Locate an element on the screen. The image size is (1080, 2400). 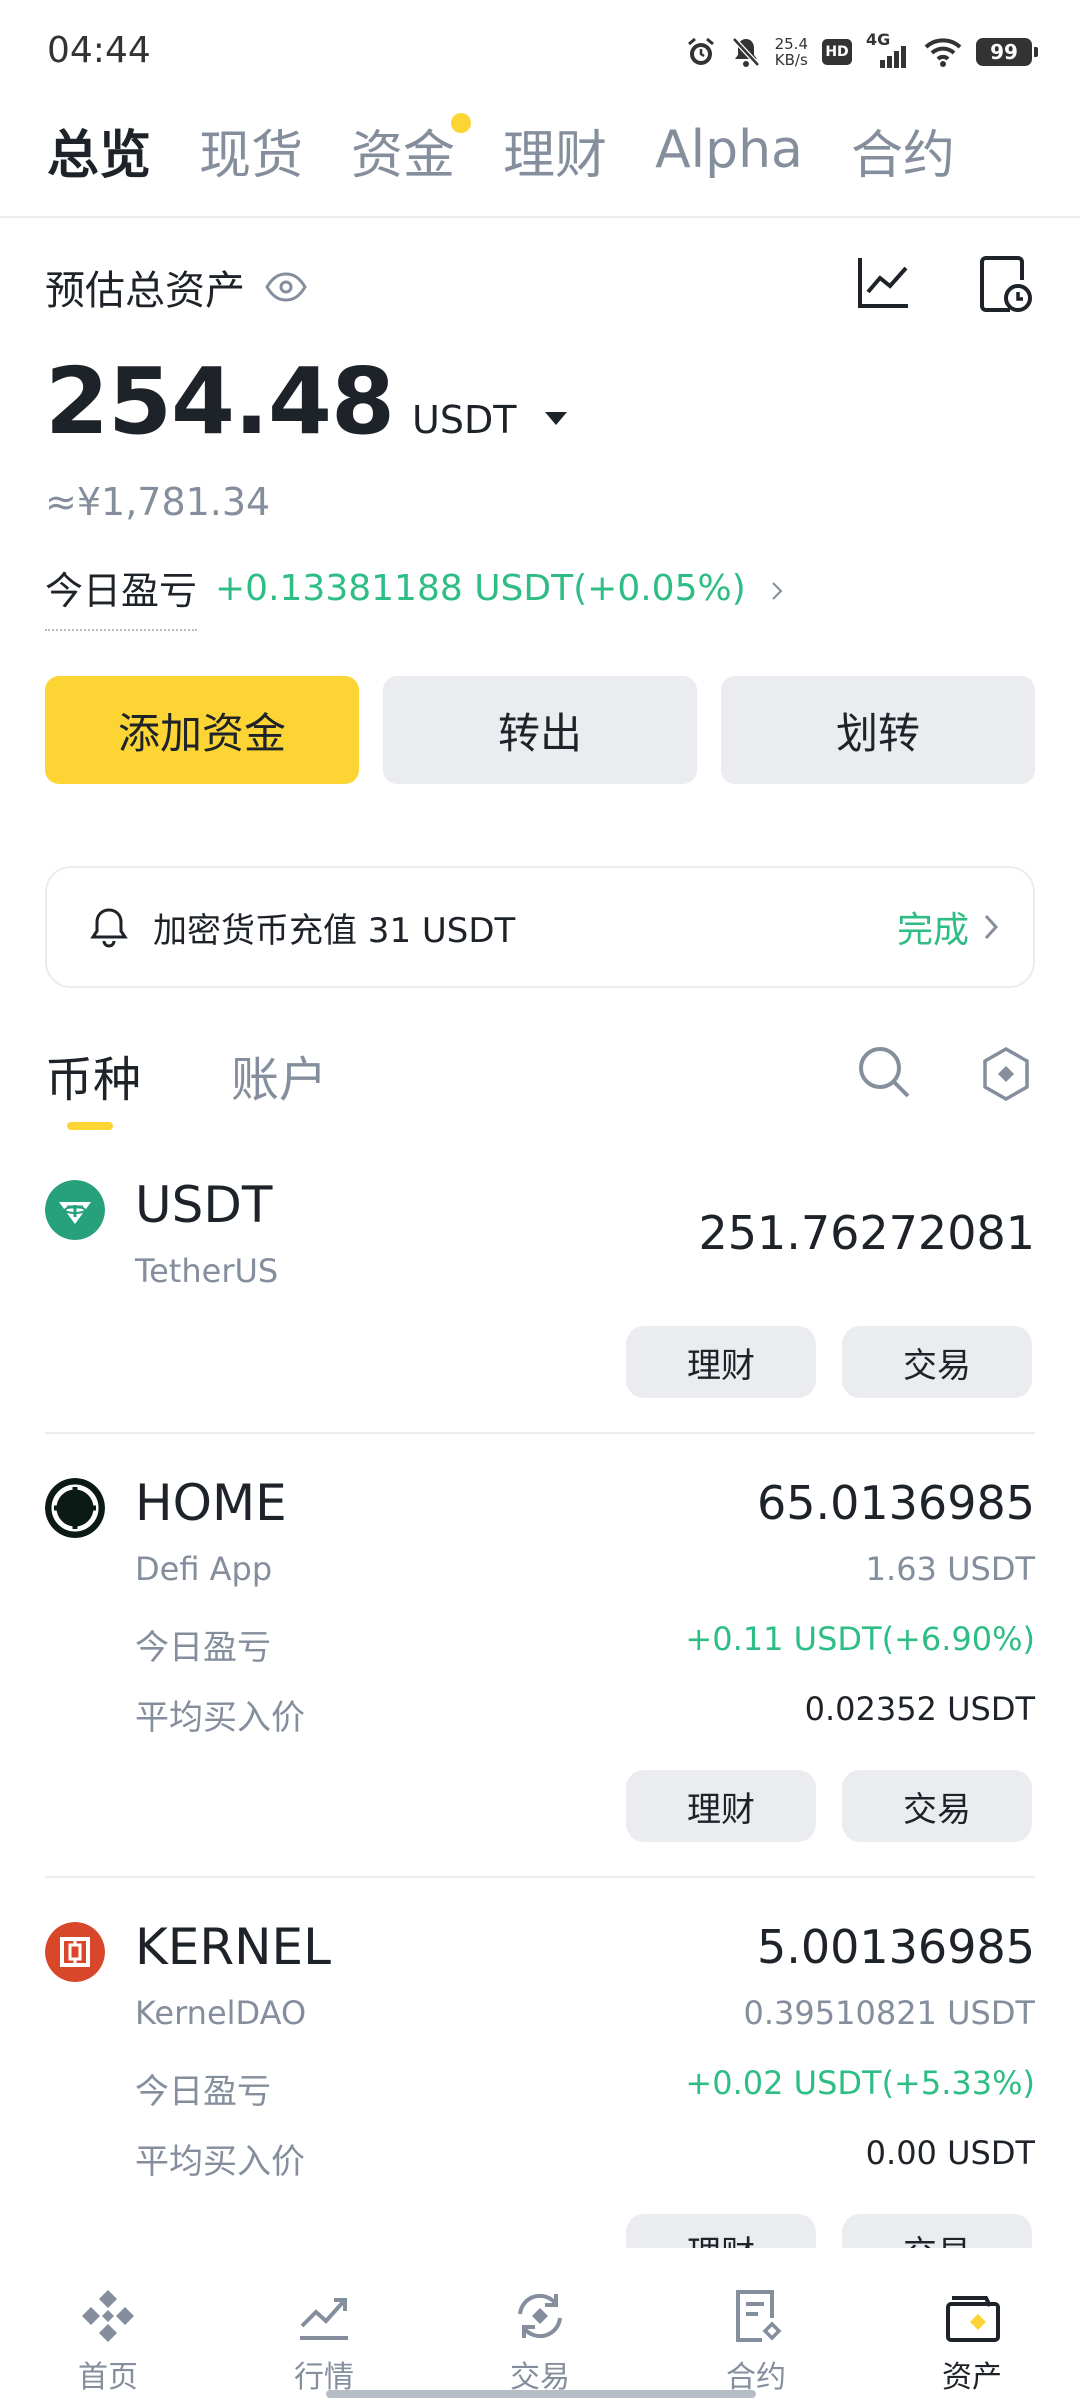
chart-icon is located at coordinates (884, 282).